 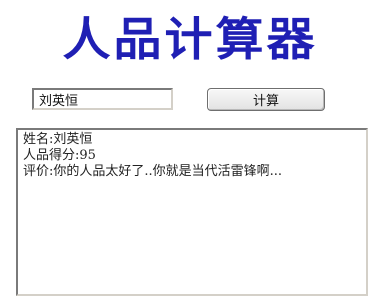 I want to click on app-title: 人品计算器, so click(x=190, y=40).